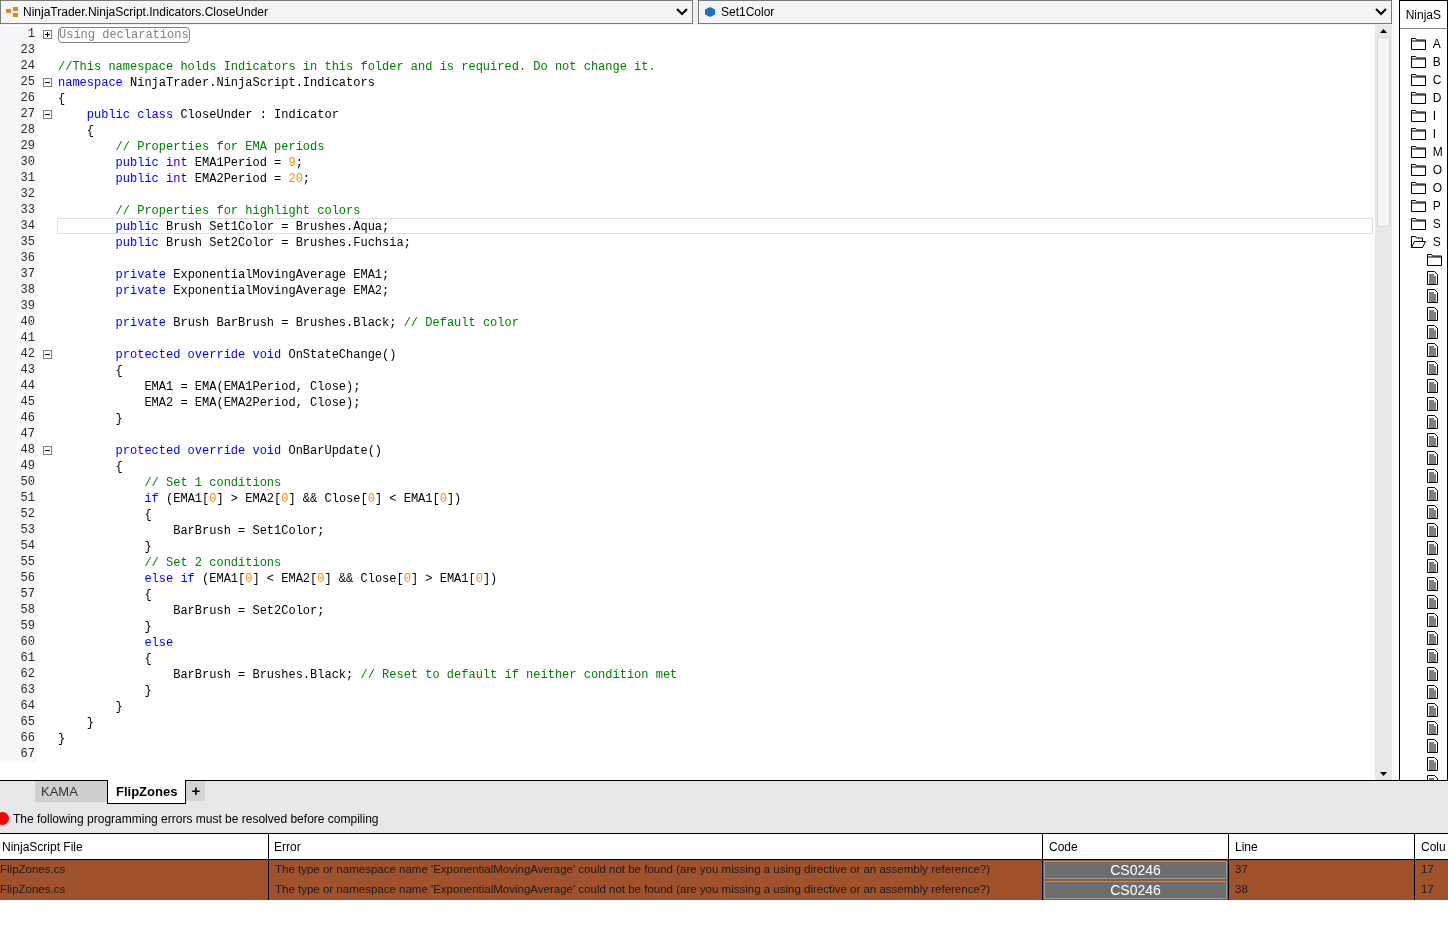  What do you see at coordinates (219, 147) in the screenshot?
I see `code-line: // Properties for EMA periods` at bounding box center [219, 147].